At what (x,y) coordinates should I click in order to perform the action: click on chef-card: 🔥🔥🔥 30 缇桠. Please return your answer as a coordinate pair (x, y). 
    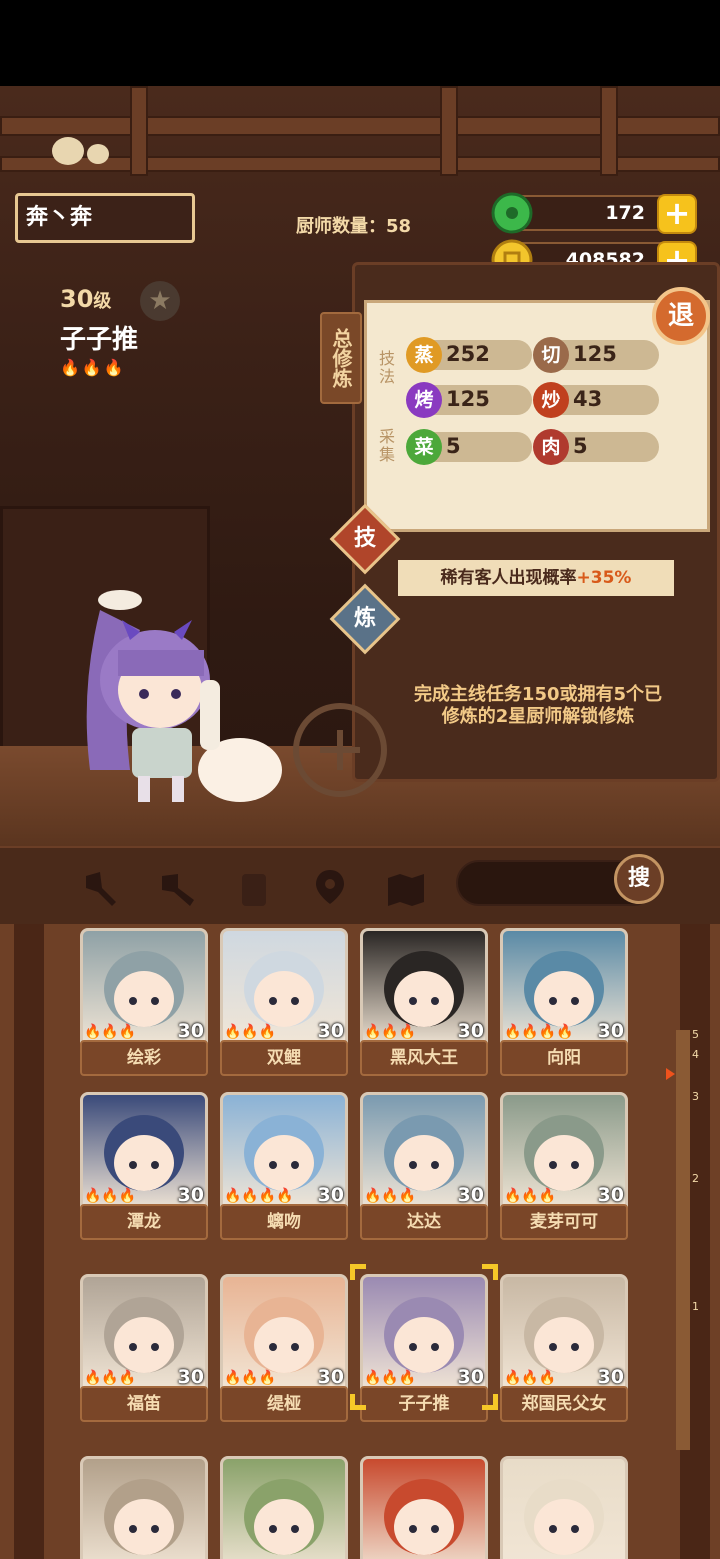
    Looking at the image, I should click on (284, 1356).